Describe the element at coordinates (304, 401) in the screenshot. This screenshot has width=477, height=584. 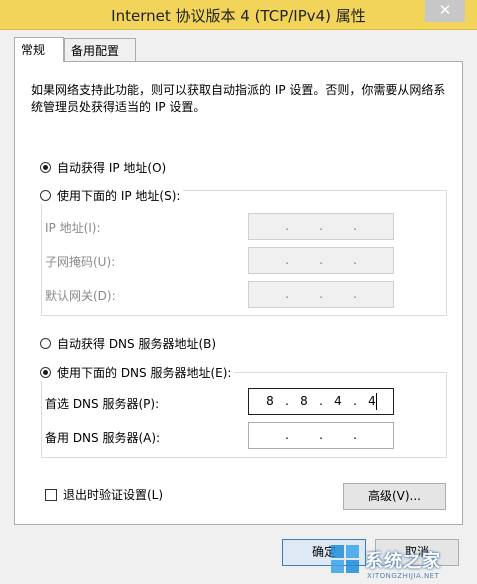
I see `dns-octet-2: 8` at that location.